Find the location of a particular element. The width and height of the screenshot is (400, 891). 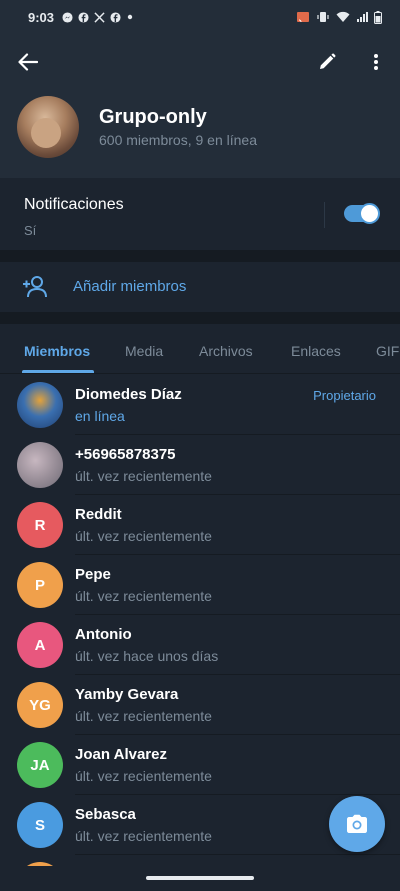

tab-members: Miembros is located at coordinates (57, 351).